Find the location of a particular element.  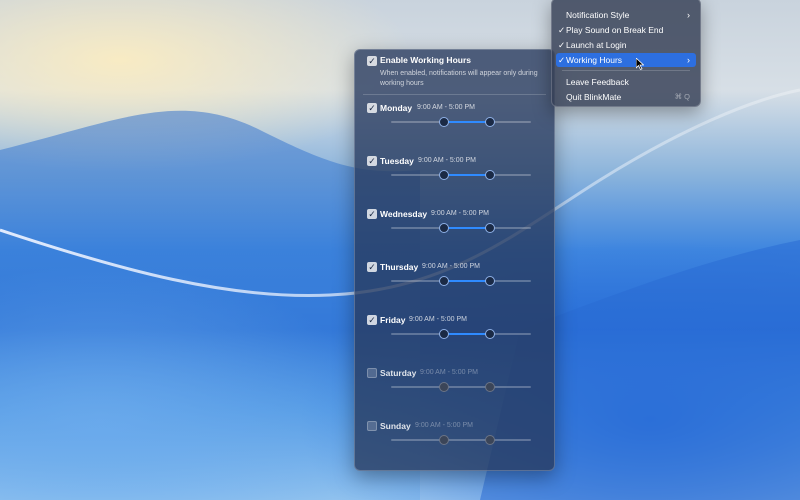

menu-item-label: Notification Style is located at coordinates (598, 15).